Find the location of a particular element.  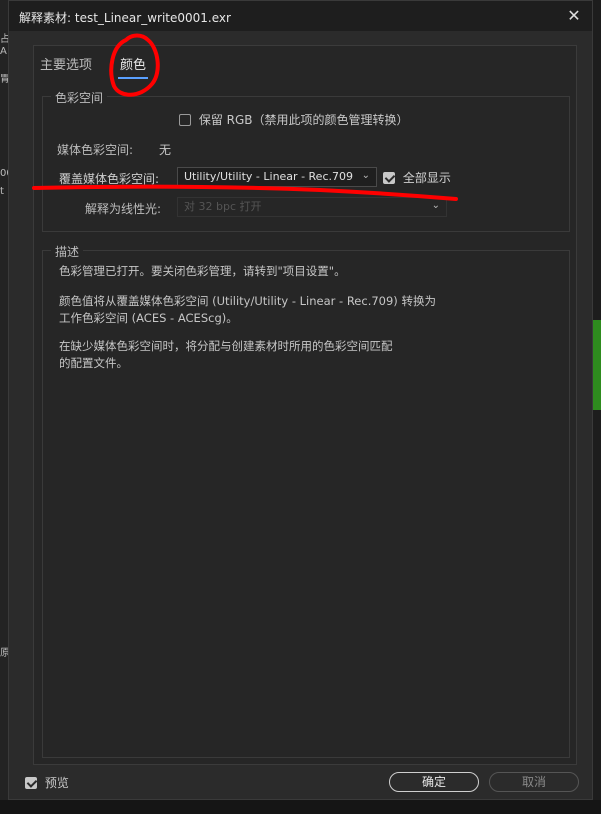

close-icon: ✕ is located at coordinates (574, 16).